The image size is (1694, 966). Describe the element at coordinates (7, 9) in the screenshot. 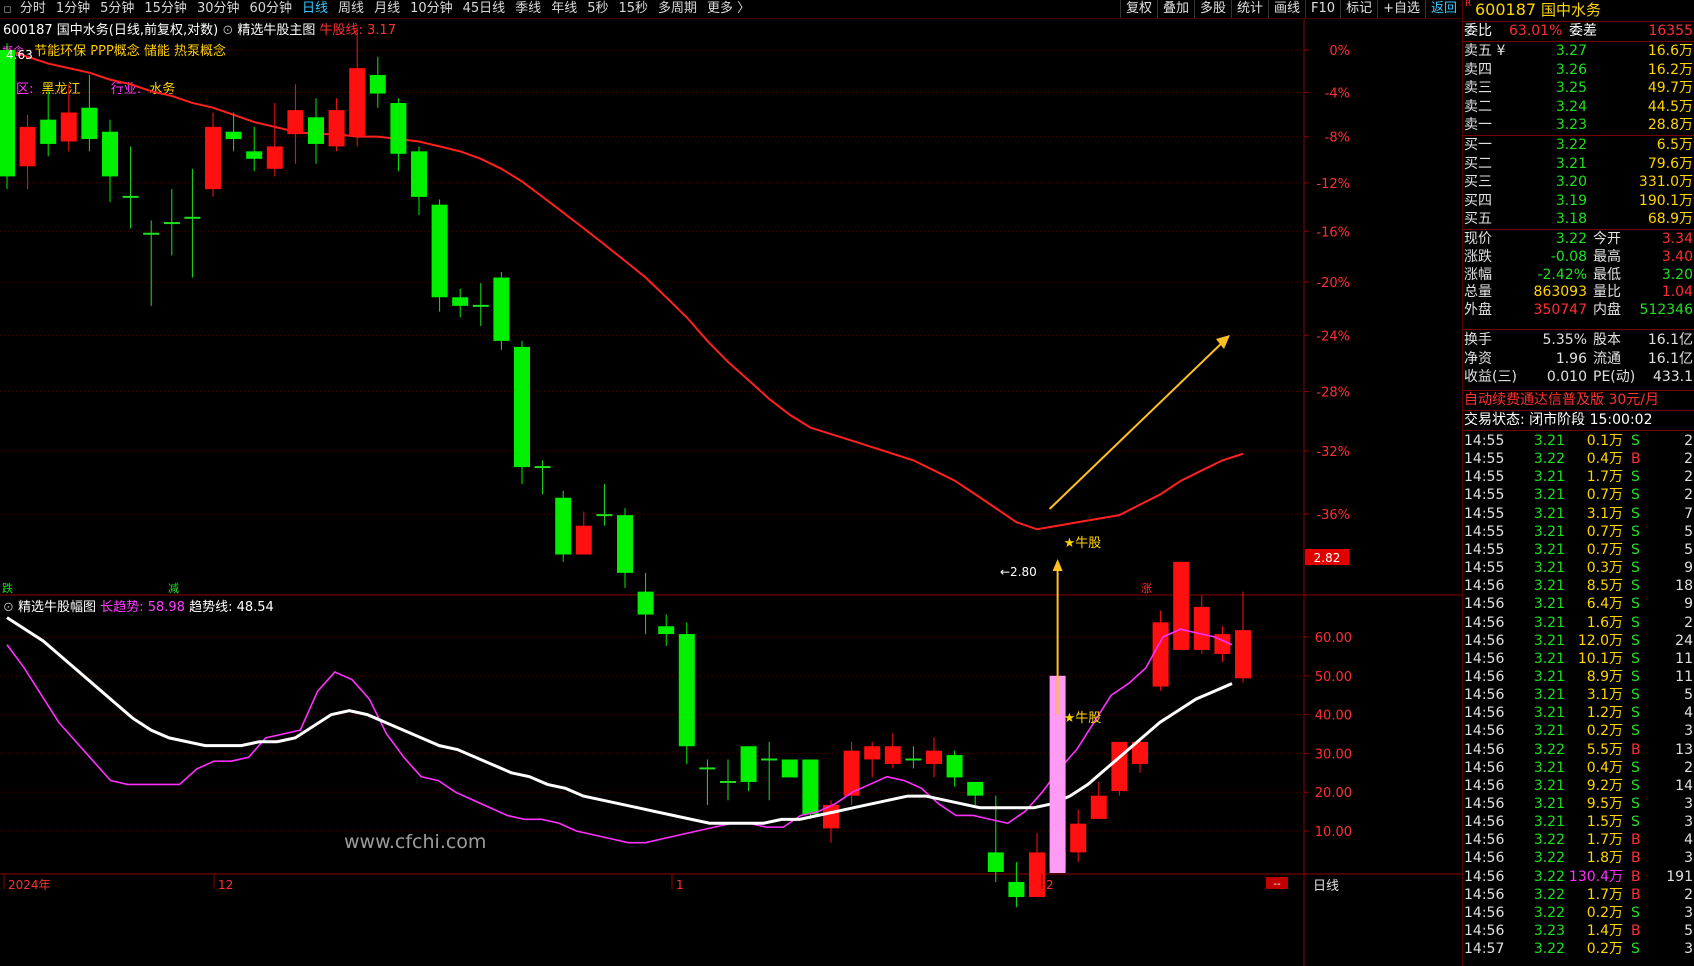

I see `menu-square-icon: ▫` at that location.